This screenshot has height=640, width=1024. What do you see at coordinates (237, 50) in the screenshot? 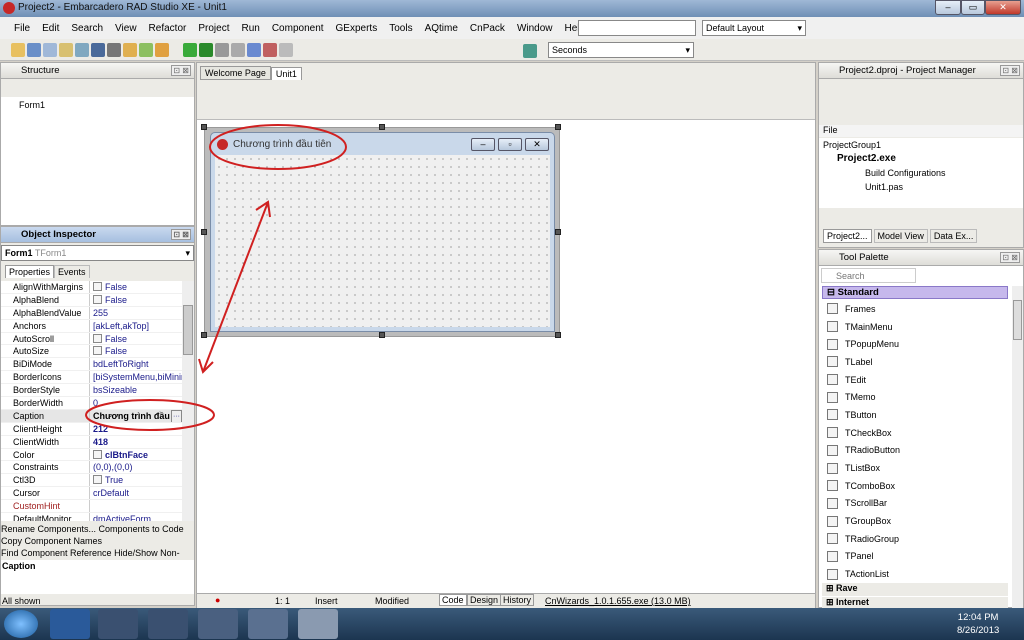
I see `stop-icon` at bounding box center [237, 50].